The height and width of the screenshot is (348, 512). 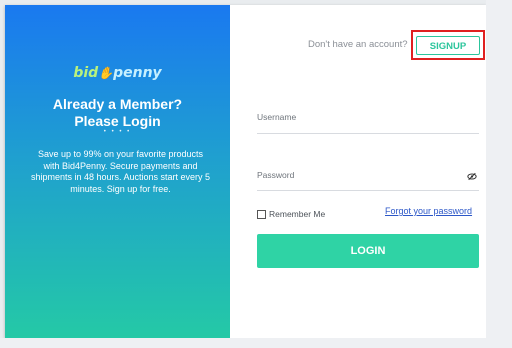 What do you see at coordinates (117, 132) in the screenshot?
I see `decorative-dots: • • • •` at bounding box center [117, 132].